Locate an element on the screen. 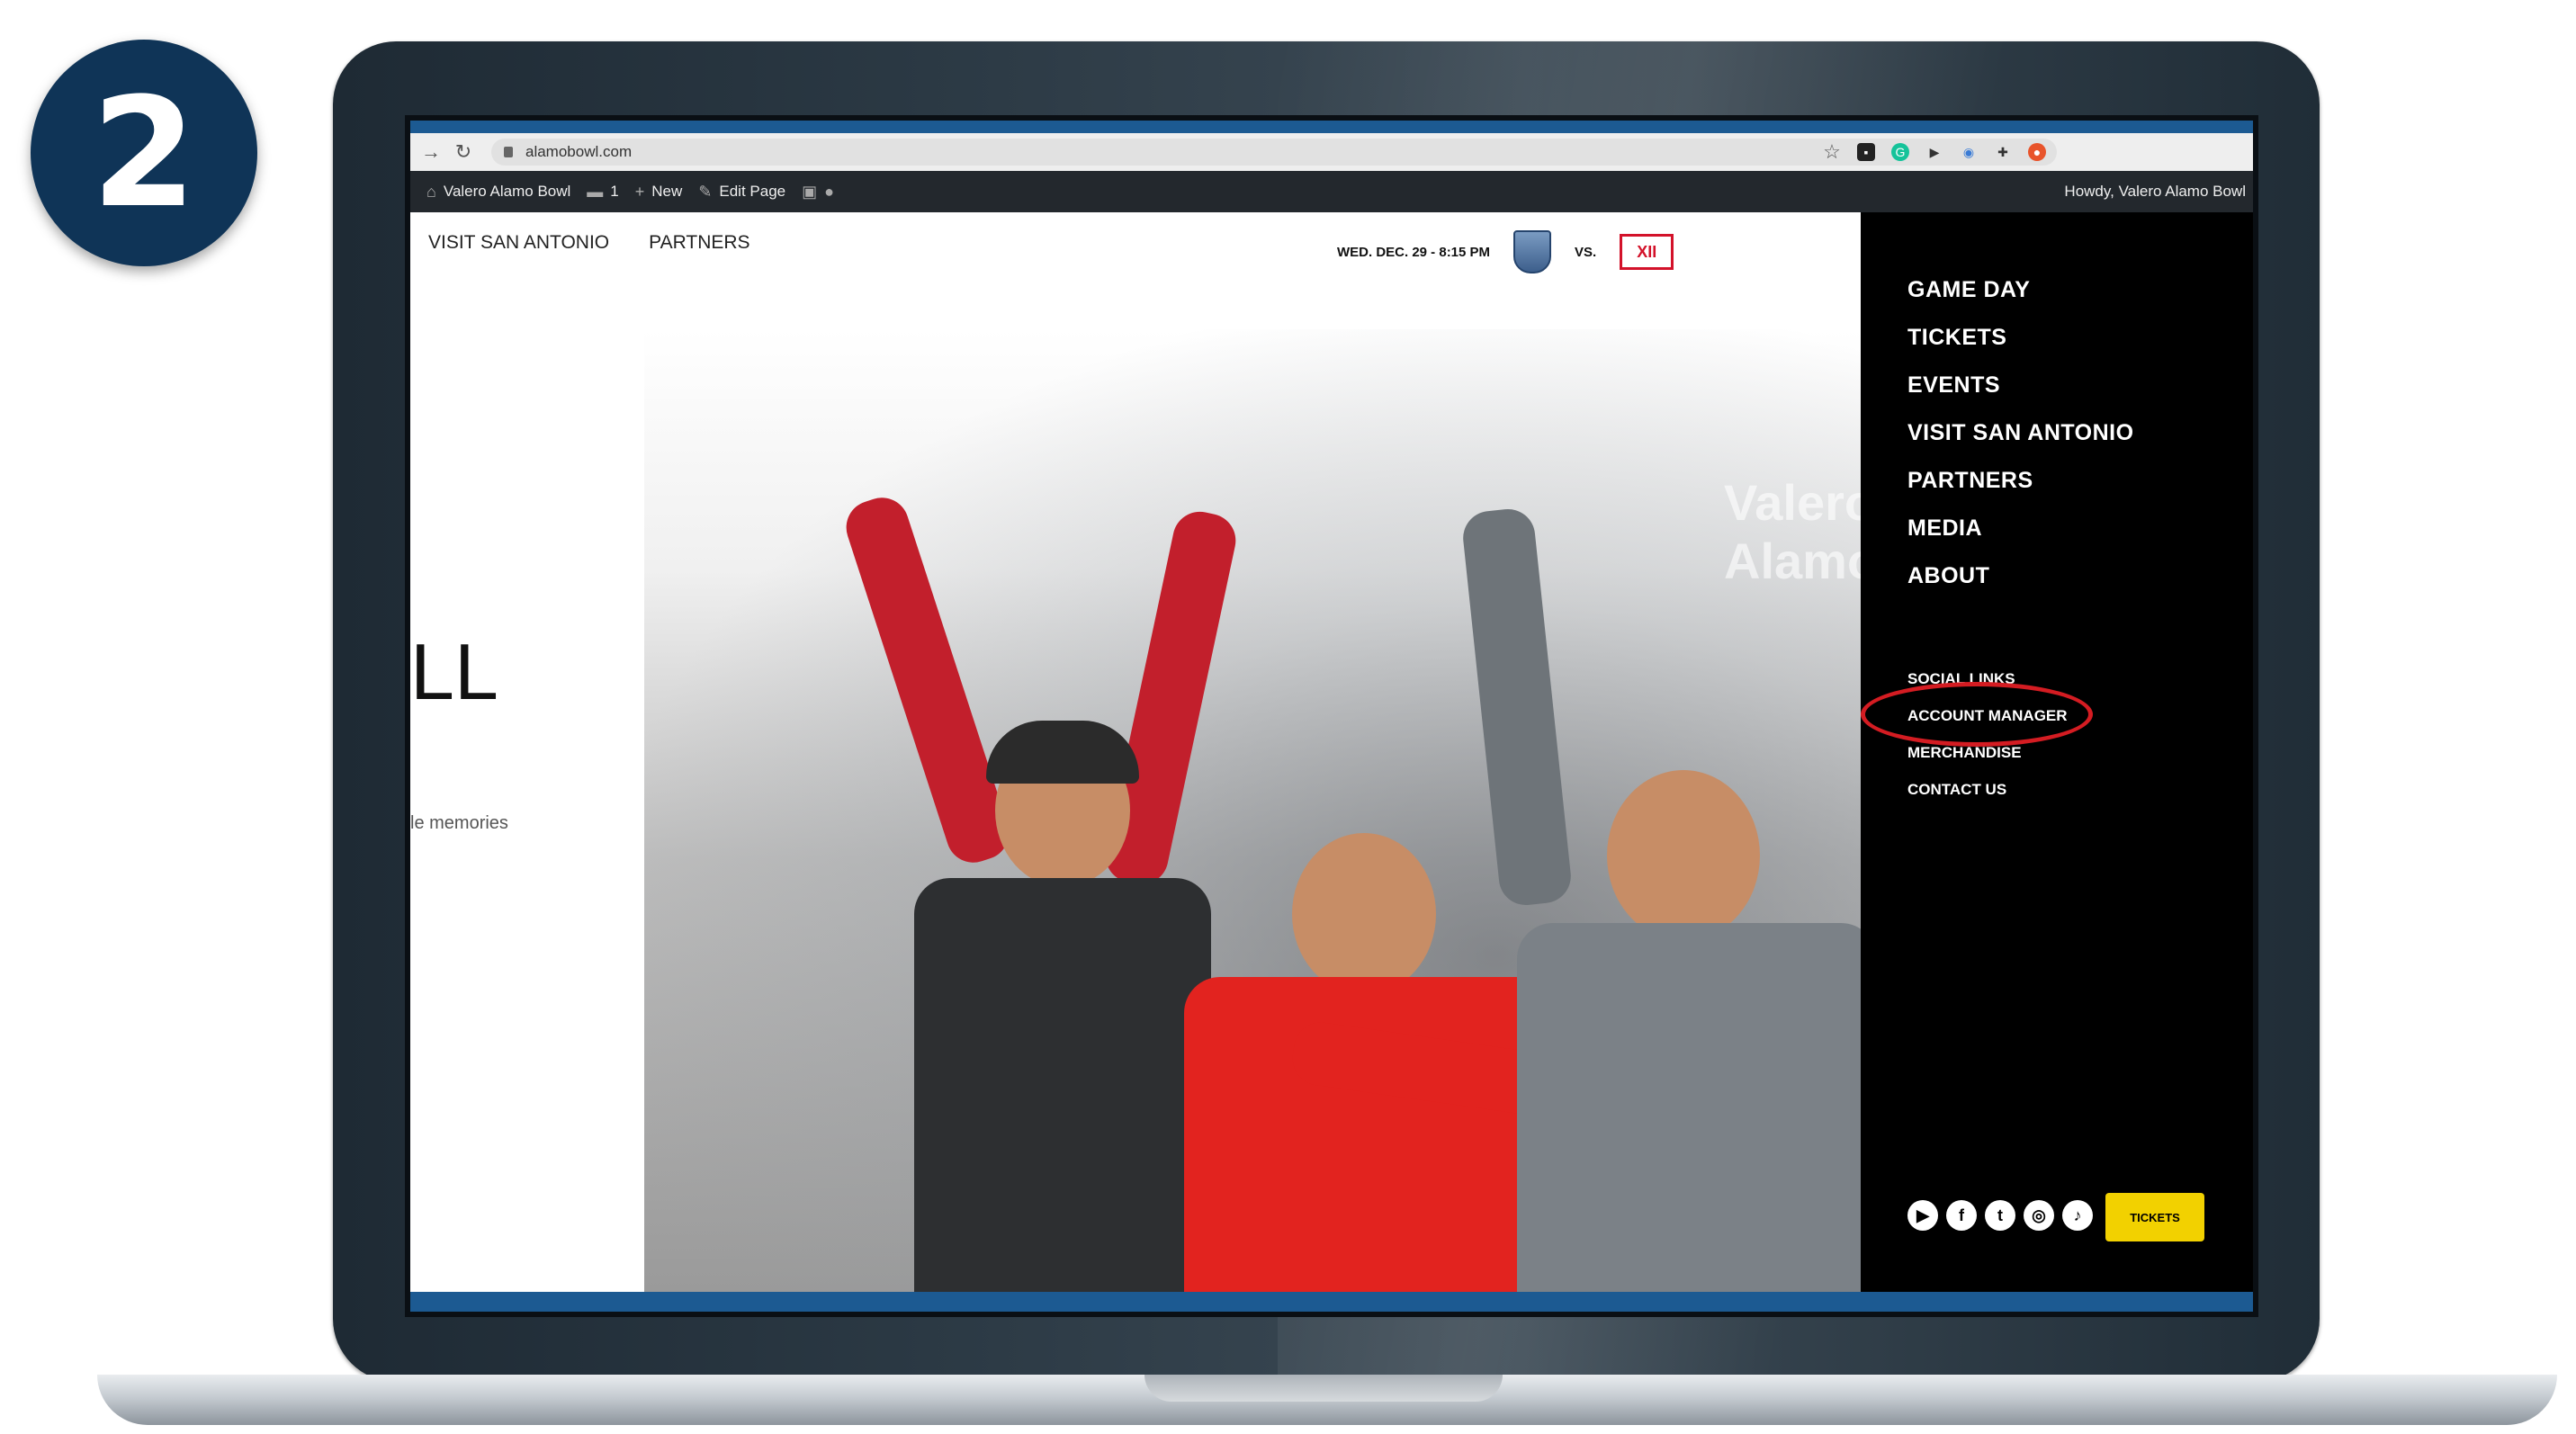  menu-item-about: ABOUT is located at coordinates (2021, 576).